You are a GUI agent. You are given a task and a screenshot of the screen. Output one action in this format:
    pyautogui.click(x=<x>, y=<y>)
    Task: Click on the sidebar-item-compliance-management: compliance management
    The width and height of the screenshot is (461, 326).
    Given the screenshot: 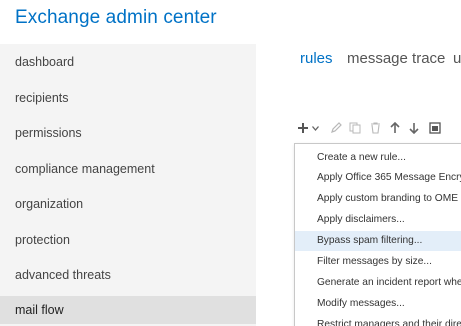 What is the action you would take?
    pyautogui.click(x=128, y=169)
    